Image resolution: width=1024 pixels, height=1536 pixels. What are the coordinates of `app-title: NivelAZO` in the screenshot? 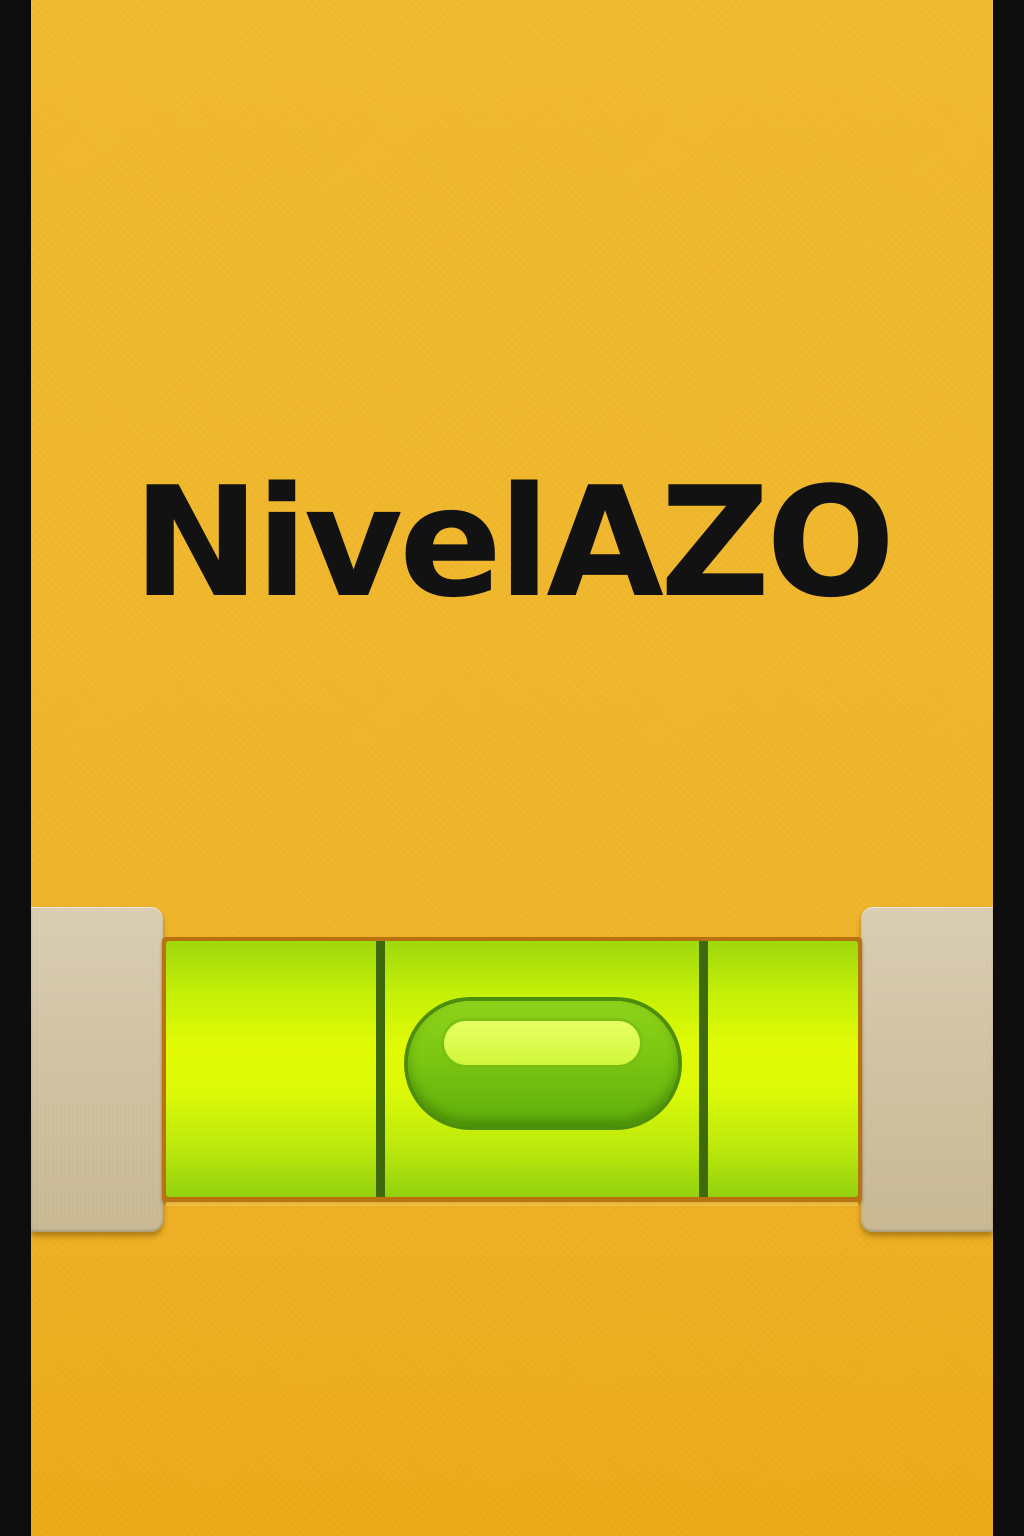 It's located at (514, 542).